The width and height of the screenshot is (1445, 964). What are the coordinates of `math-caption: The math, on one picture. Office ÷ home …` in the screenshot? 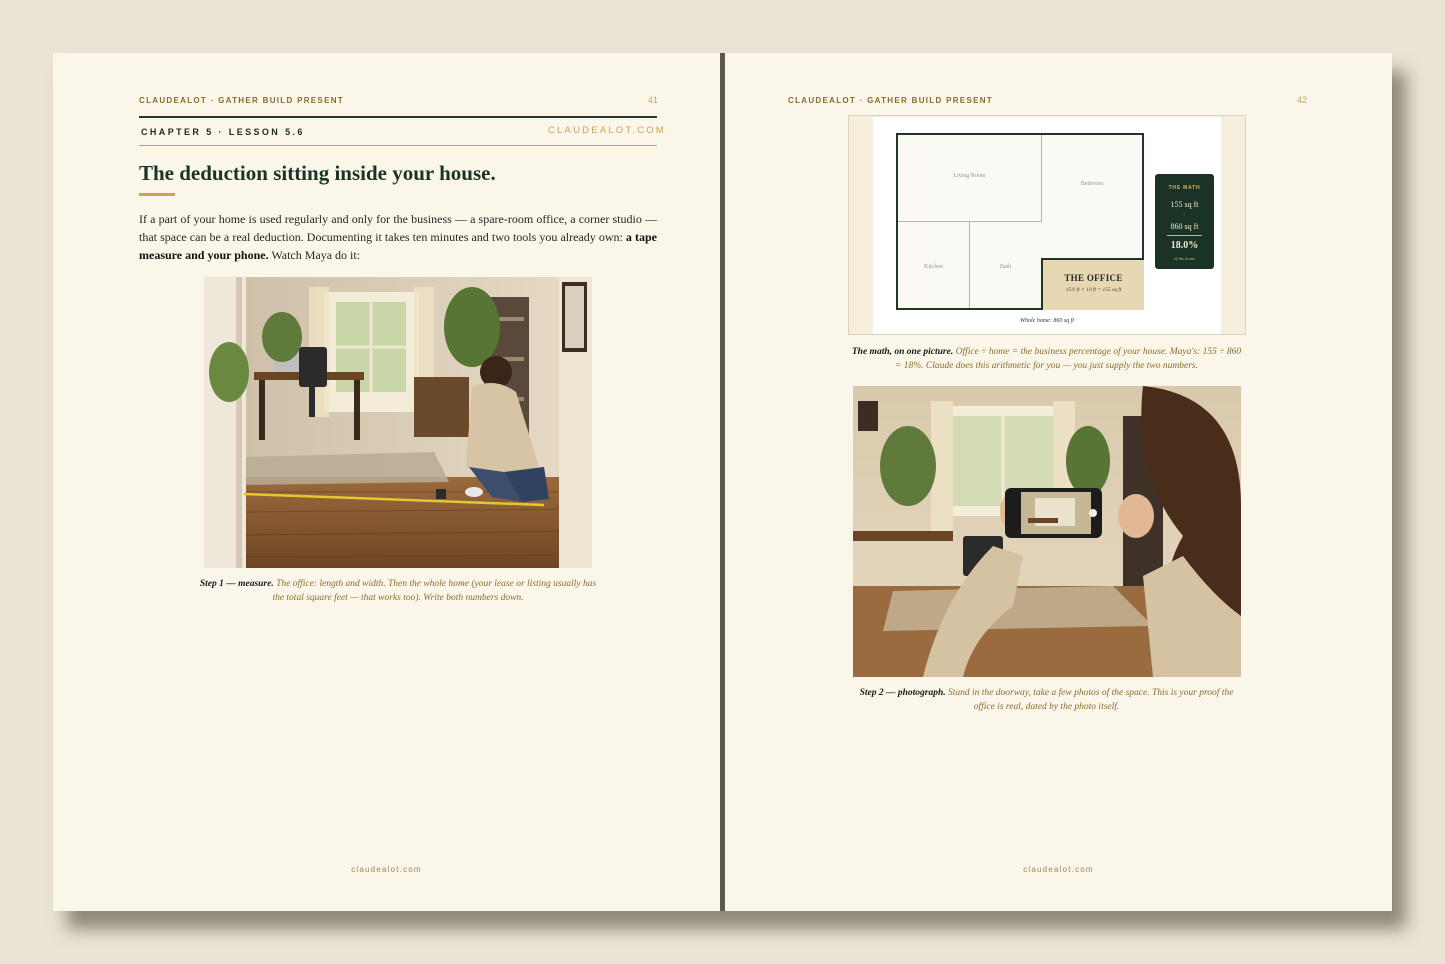 It's located at (1046, 359).